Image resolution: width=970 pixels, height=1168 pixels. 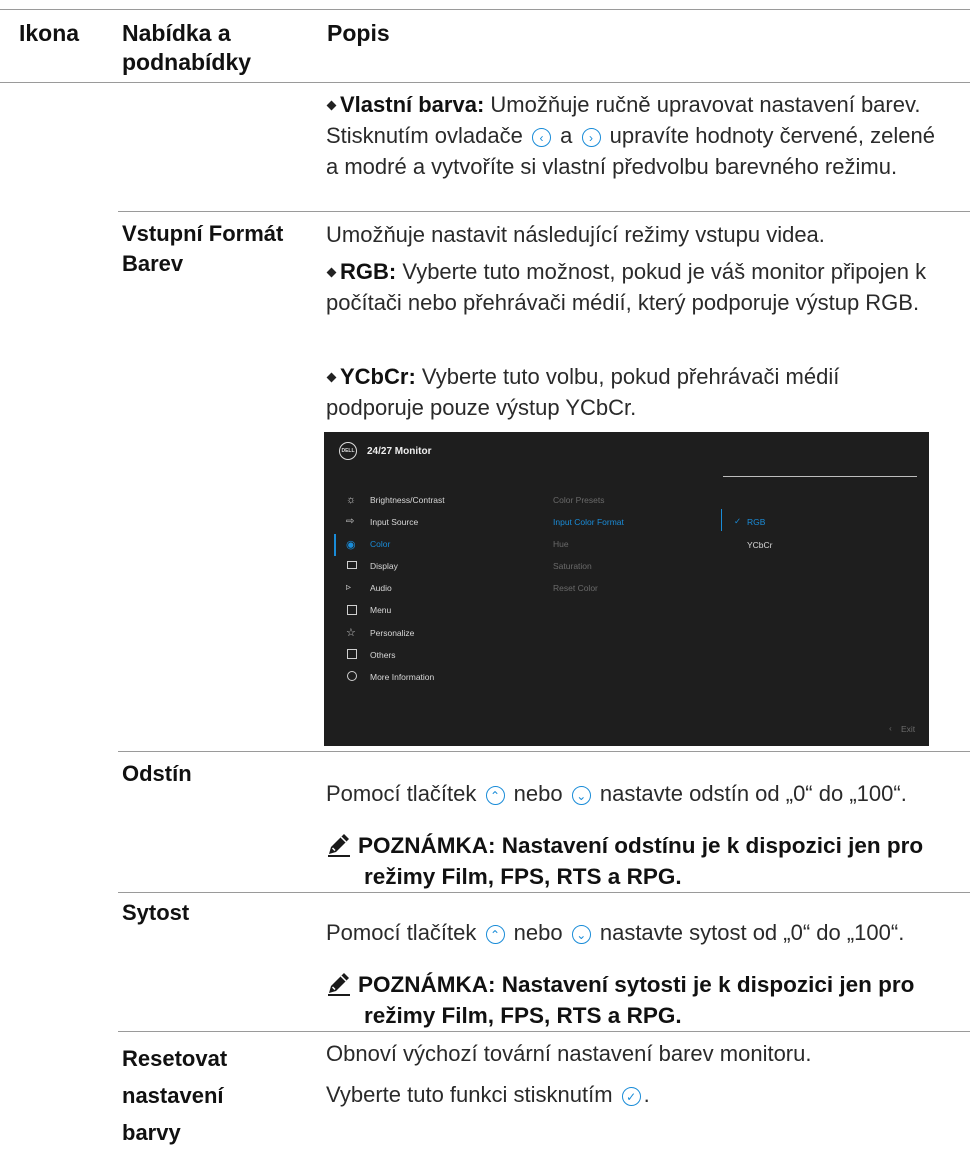 I want to click on others-icon, so click(x=352, y=654).